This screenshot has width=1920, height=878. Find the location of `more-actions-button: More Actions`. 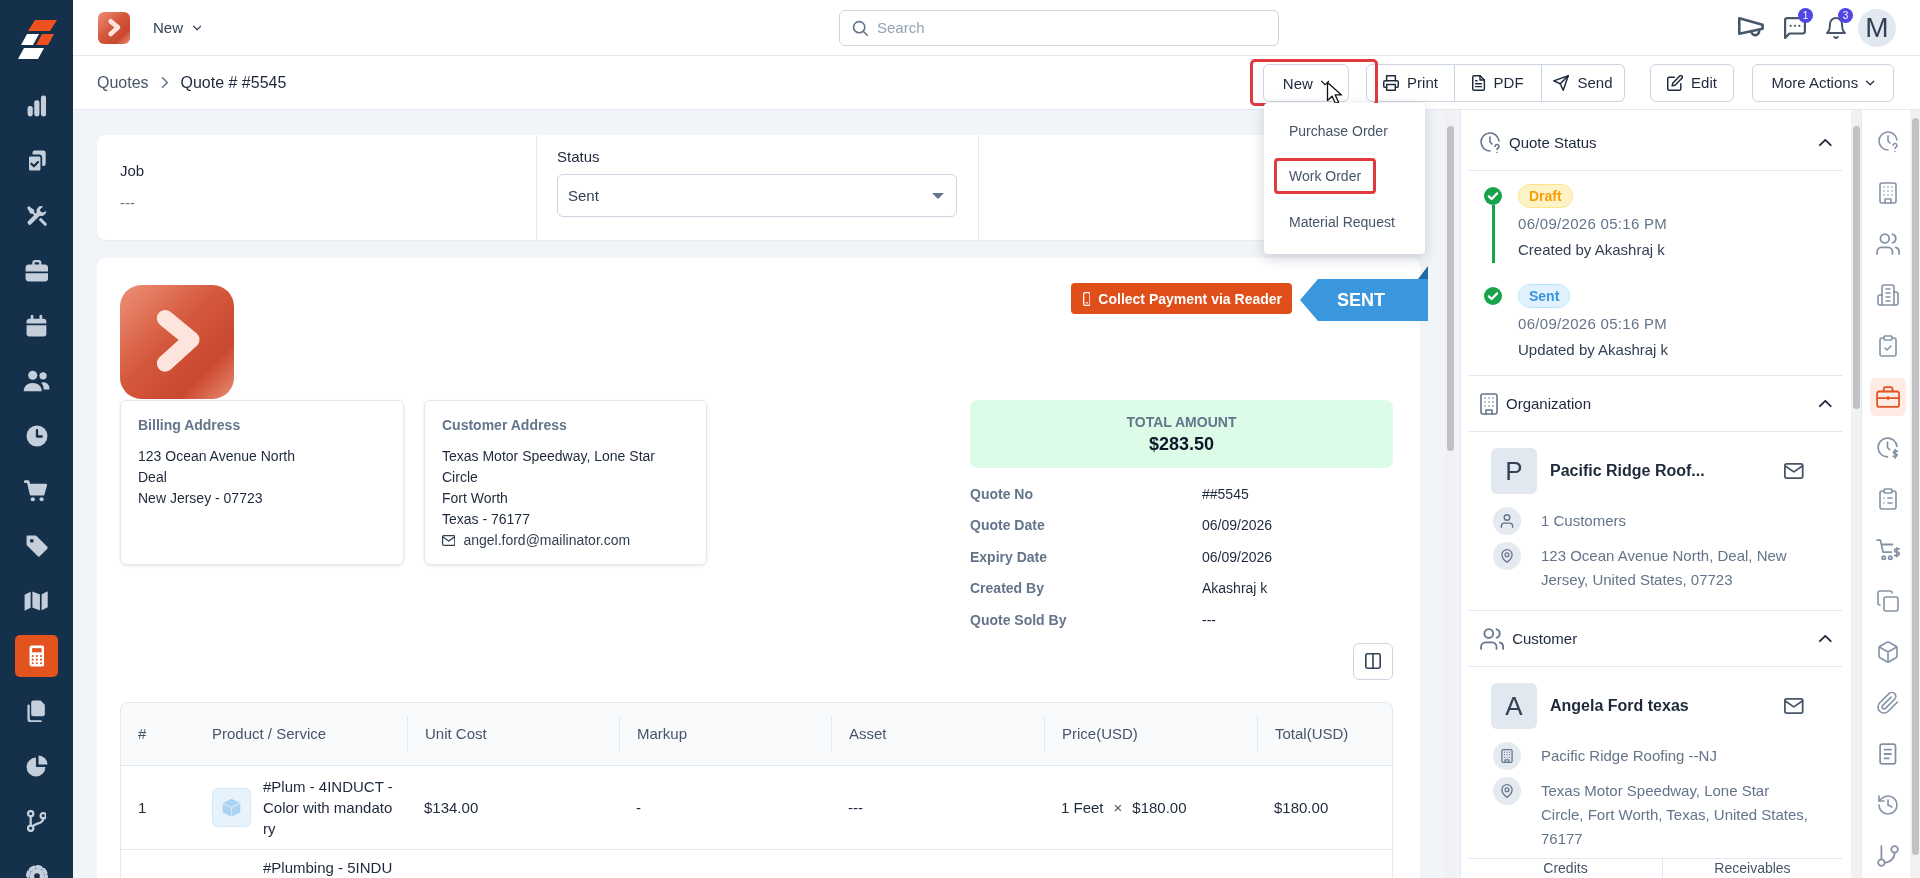

more-actions-button: More Actions is located at coordinates (1823, 82).